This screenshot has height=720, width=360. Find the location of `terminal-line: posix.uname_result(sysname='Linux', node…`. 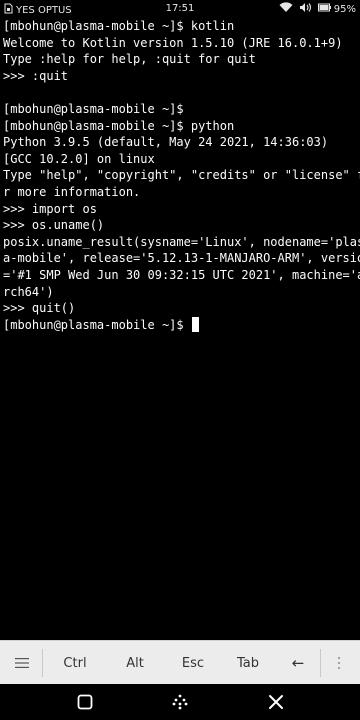

terminal-line: posix.uname_result(sysname='Linux', node… is located at coordinates (181, 241).